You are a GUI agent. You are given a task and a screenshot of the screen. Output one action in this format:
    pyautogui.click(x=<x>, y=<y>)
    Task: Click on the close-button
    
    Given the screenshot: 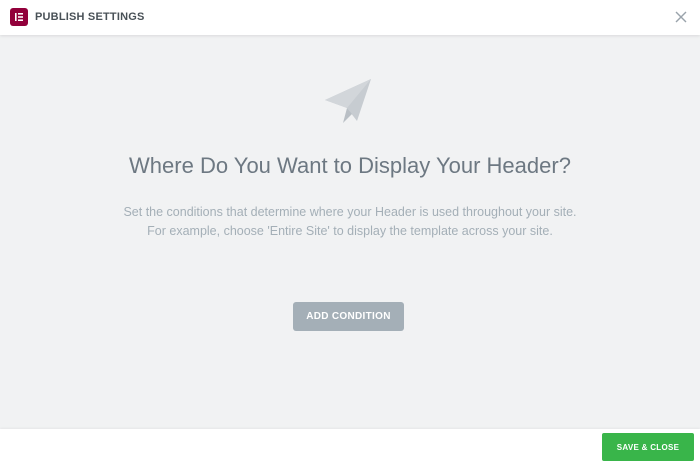 What is the action you would take?
    pyautogui.click(x=681, y=17)
    